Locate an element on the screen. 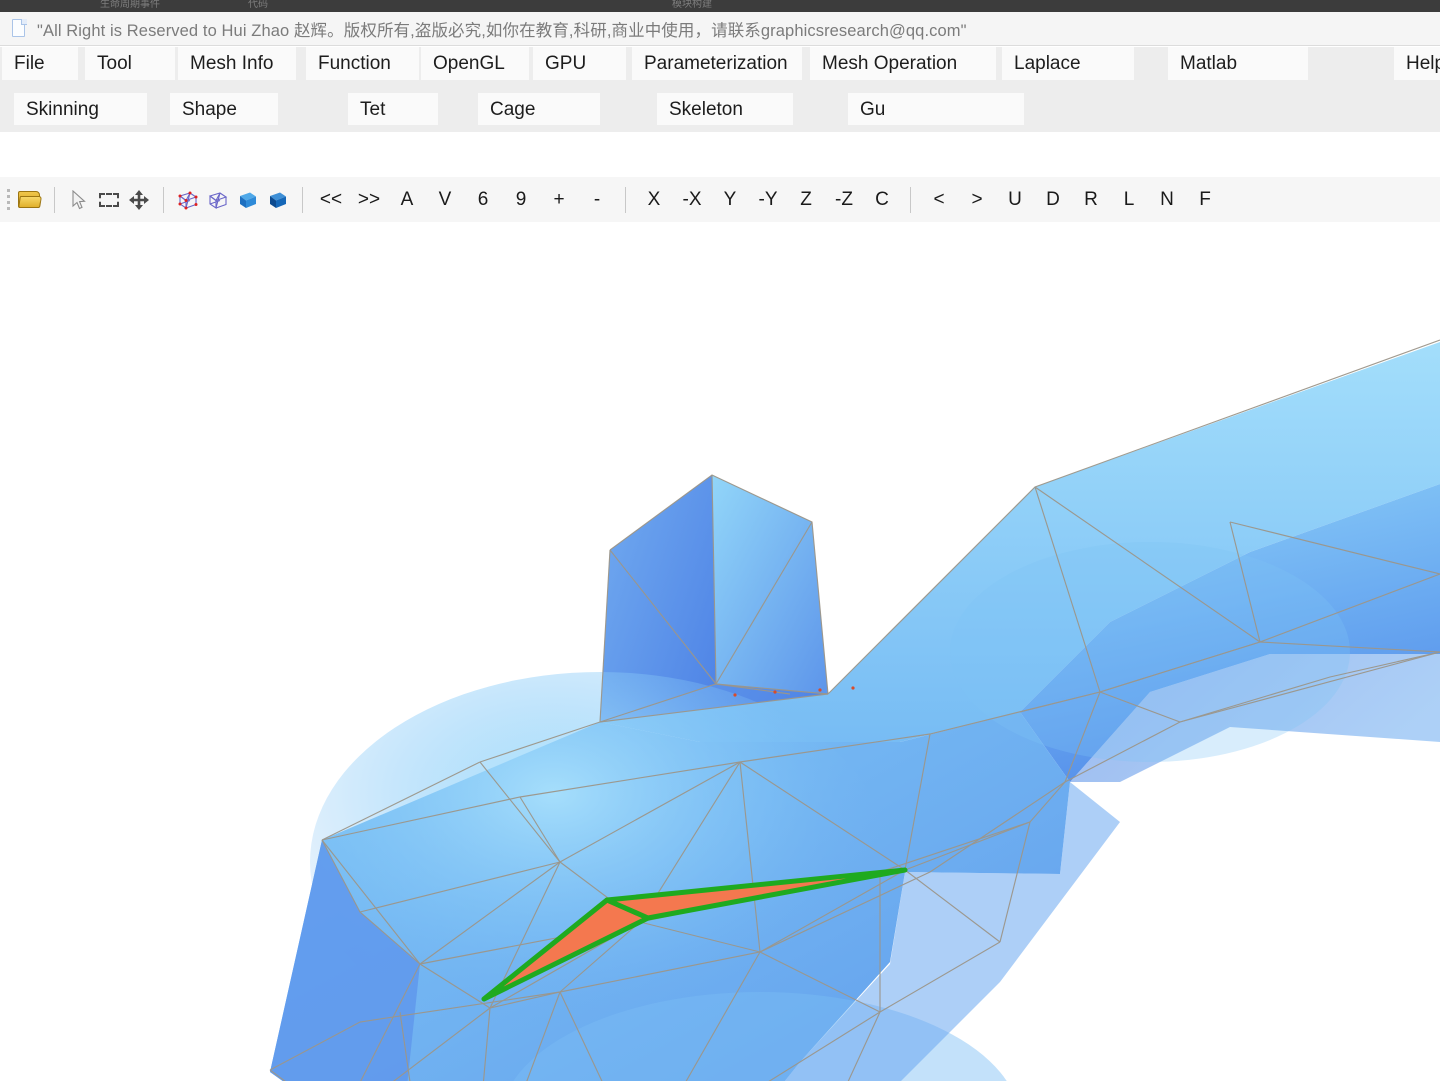 The image size is (1440, 1081). wireframe-icon is located at coordinates (218, 200).